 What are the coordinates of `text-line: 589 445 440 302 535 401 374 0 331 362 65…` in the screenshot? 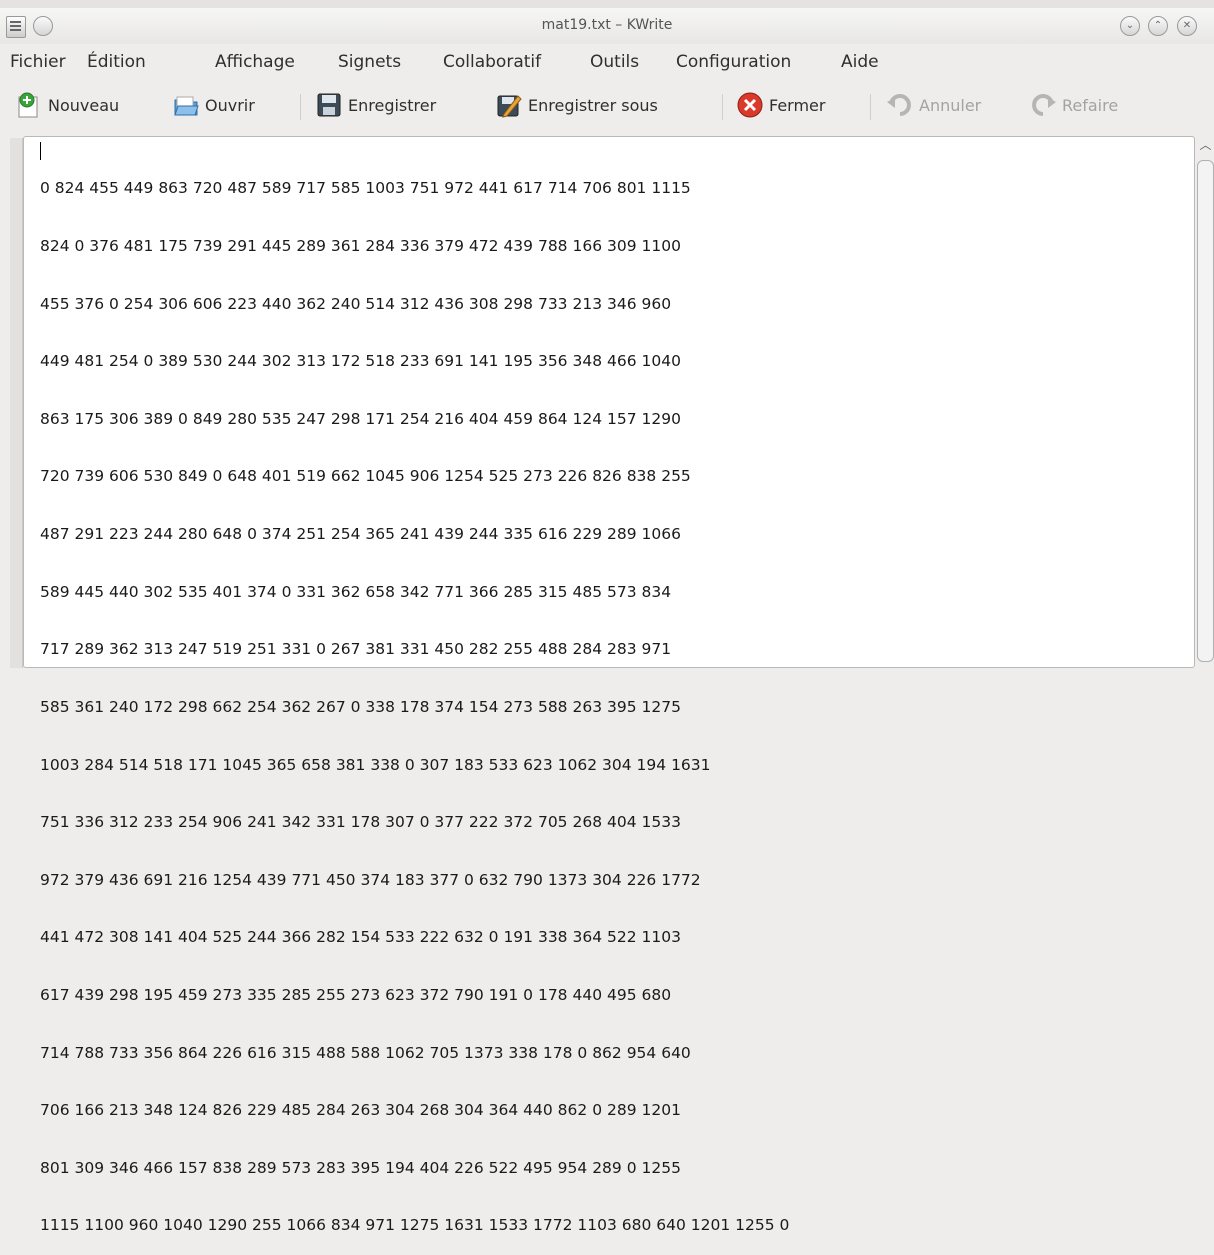 It's located at (356, 591).